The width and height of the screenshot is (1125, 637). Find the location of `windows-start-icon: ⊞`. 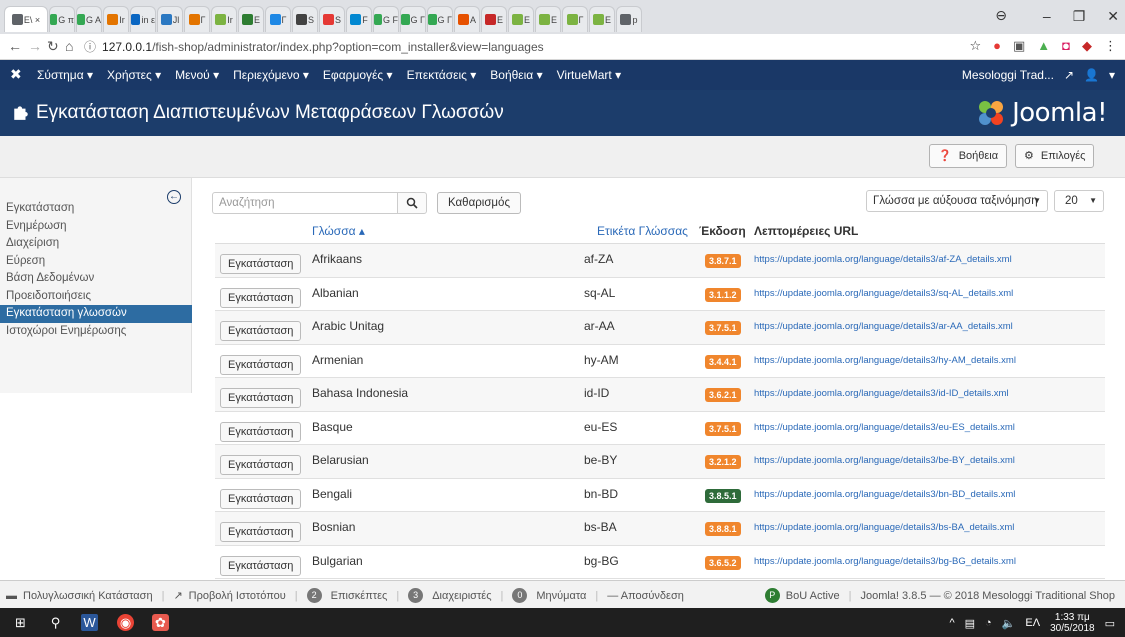

windows-start-icon: ⊞ is located at coordinates (20, 622).